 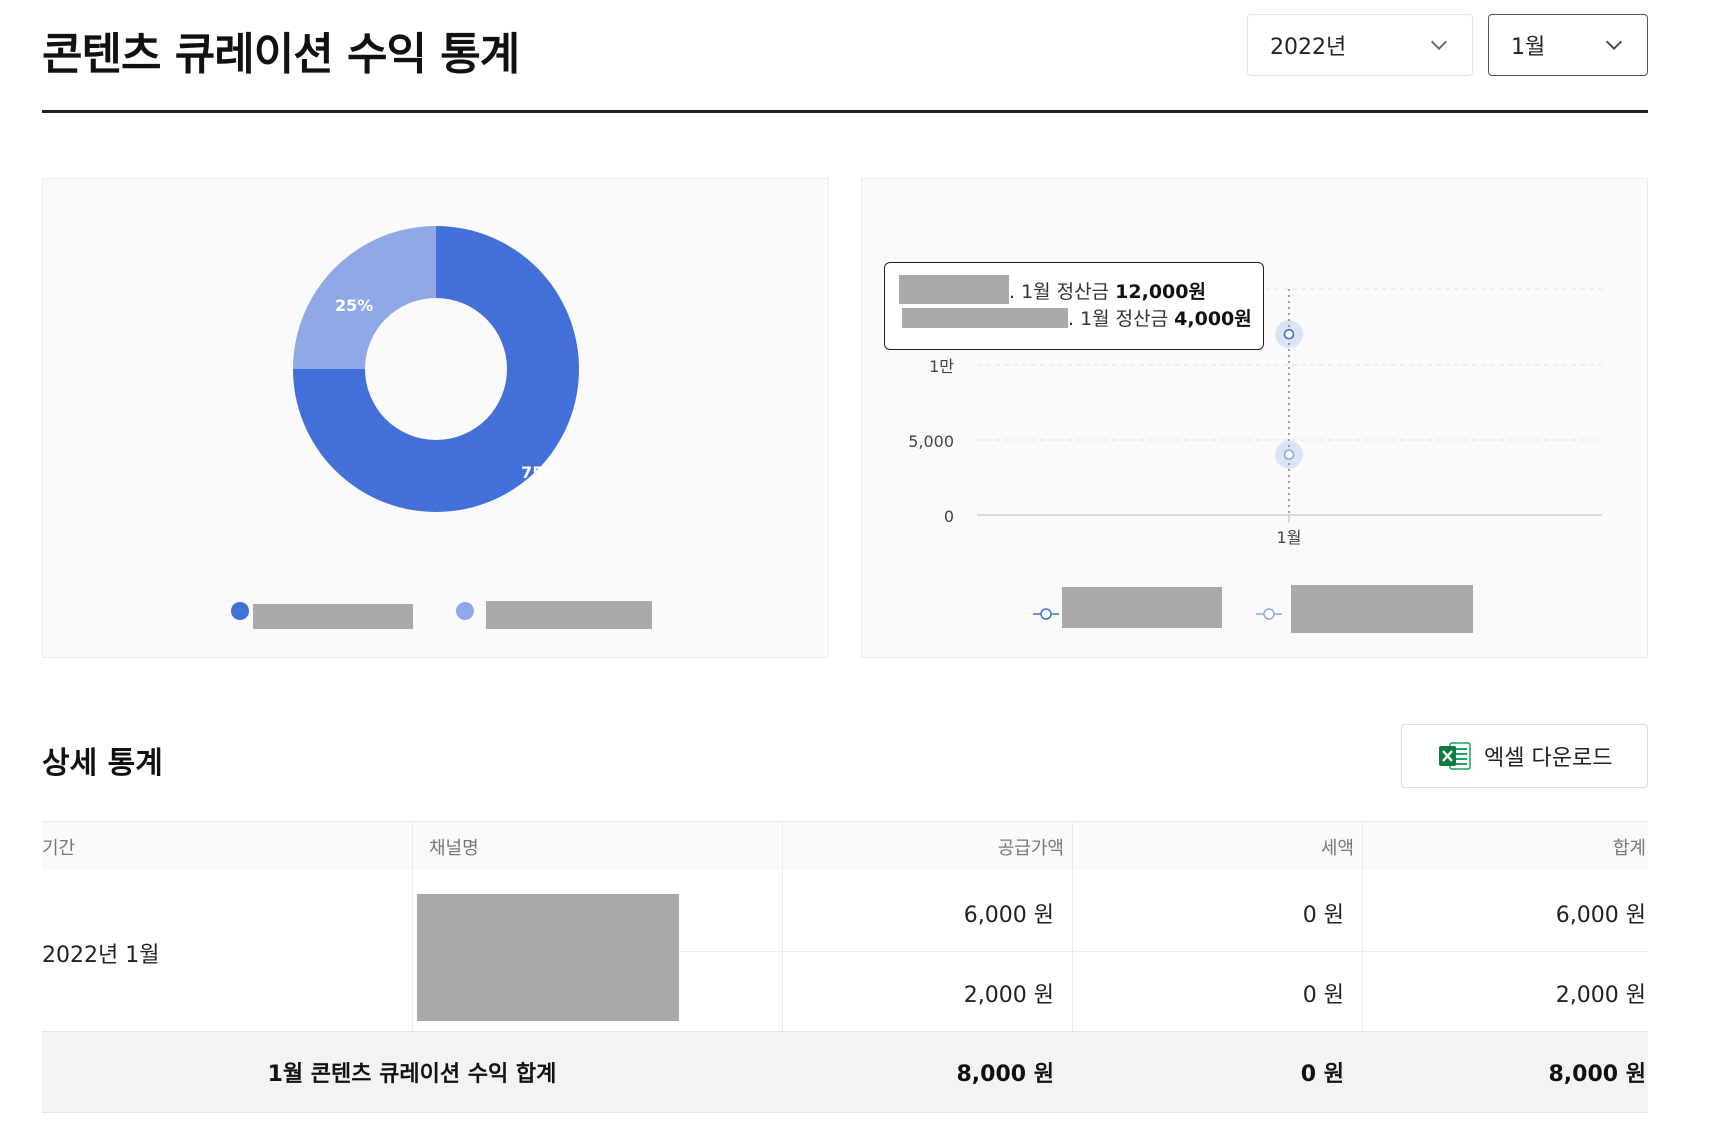 I want to click on tooltip-line-2: . 1월 정산금 4,000원, so click(x=1160, y=317).